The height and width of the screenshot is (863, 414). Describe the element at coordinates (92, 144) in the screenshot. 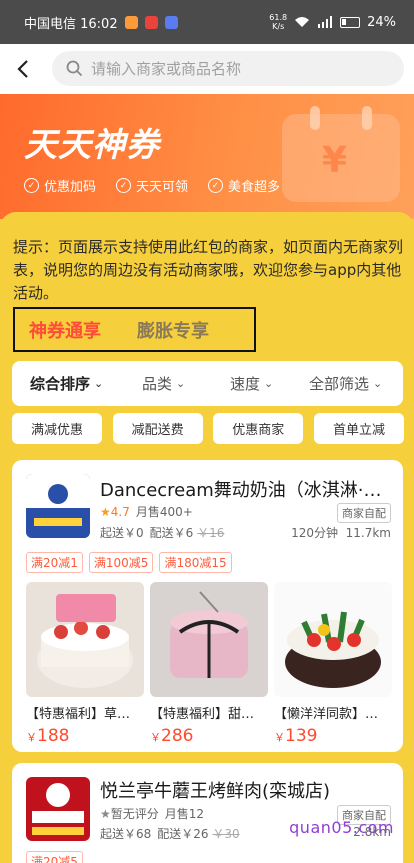

I see `banner-title: 天天神券` at that location.